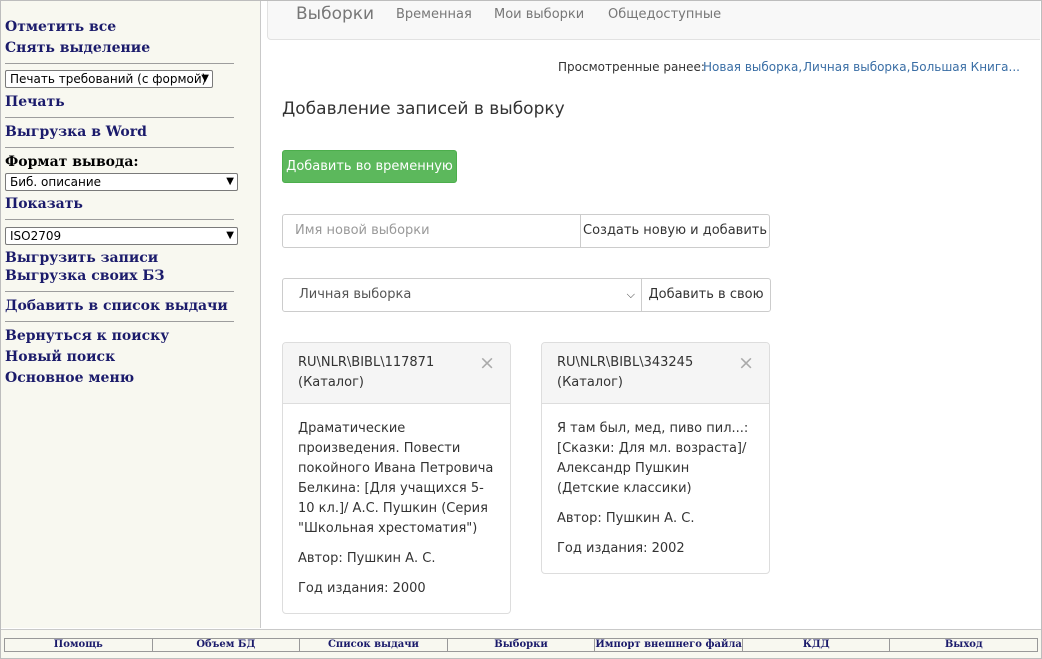 The image size is (1042, 659). Describe the element at coordinates (76, 132) in the screenshot. I see `export-word-link: Выгрузка в Word` at that location.